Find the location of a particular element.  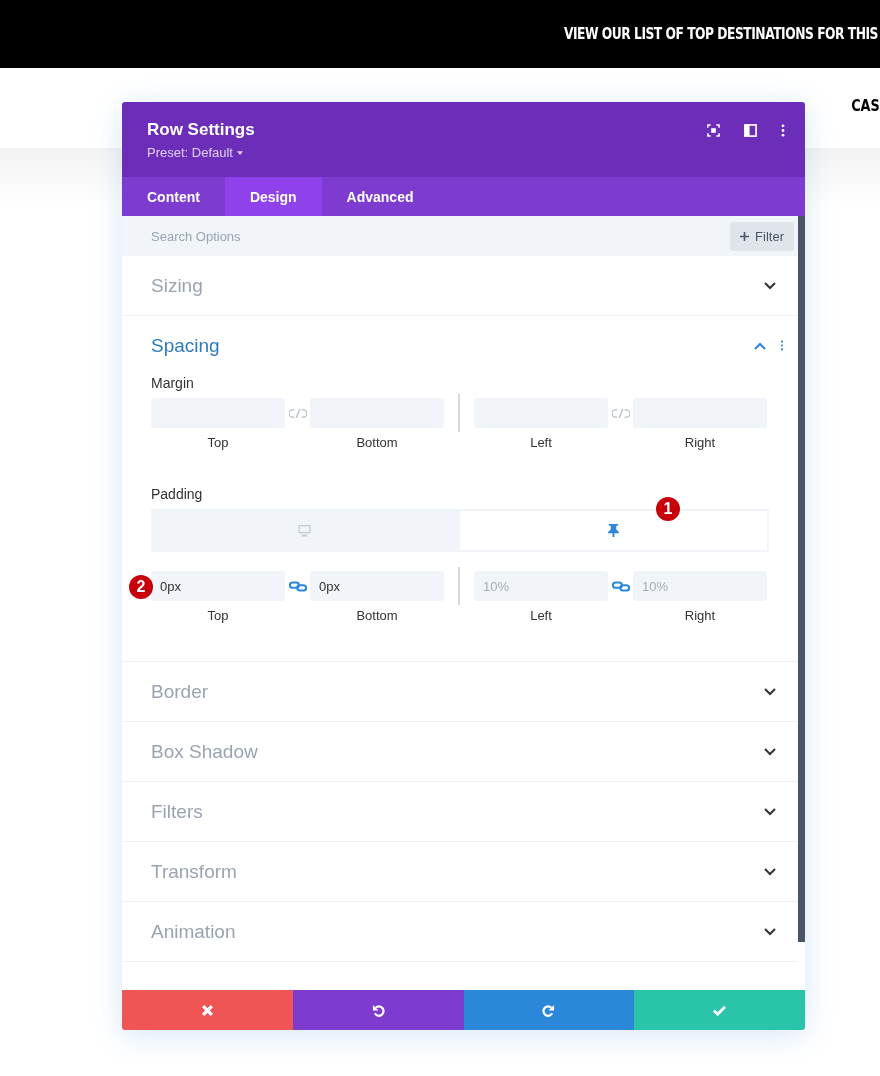

section-title: Box Shadow is located at coordinates (204, 751).